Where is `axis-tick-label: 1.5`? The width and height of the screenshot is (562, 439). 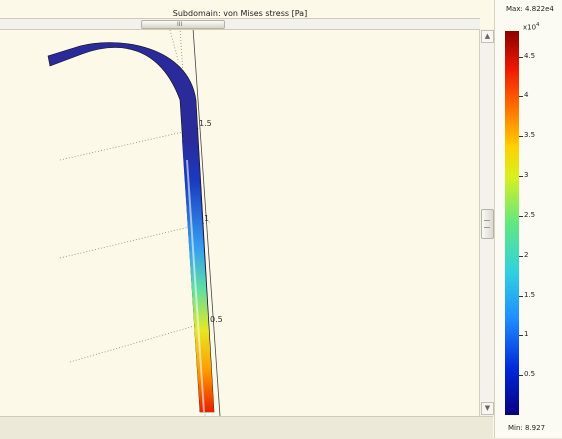 axis-tick-label: 1.5 is located at coordinates (205, 123).